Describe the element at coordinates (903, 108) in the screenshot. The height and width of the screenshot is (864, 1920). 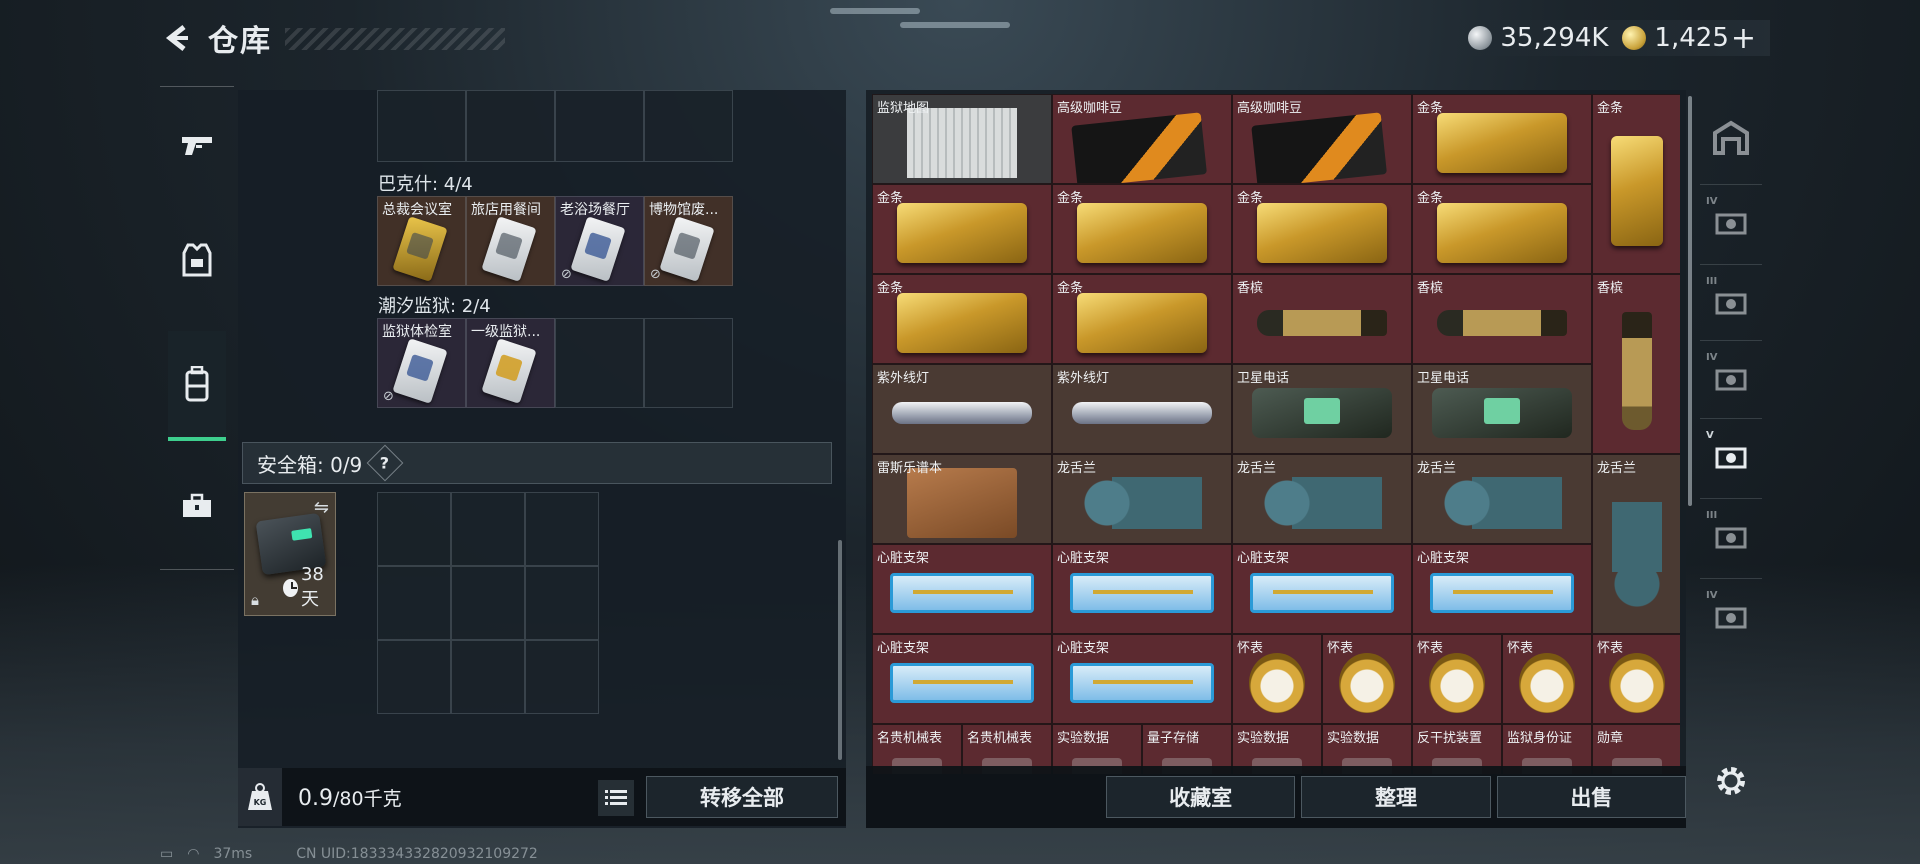
I see `item-name: 监狱地图` at that location.